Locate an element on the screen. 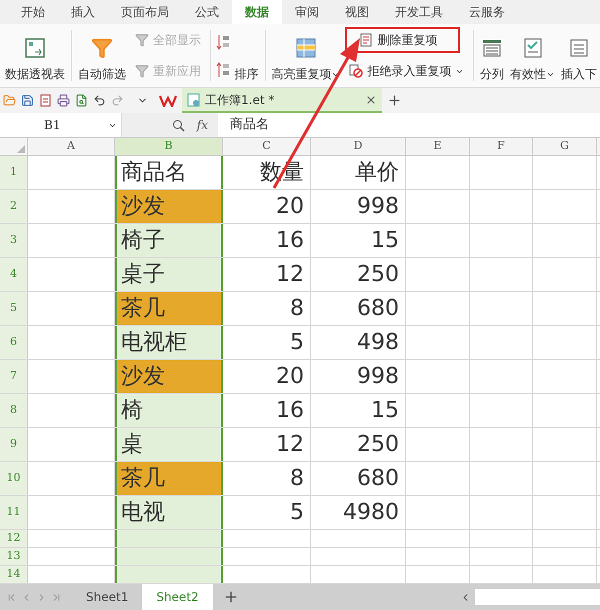  function-label: fx is located at coordinates (202, 125).